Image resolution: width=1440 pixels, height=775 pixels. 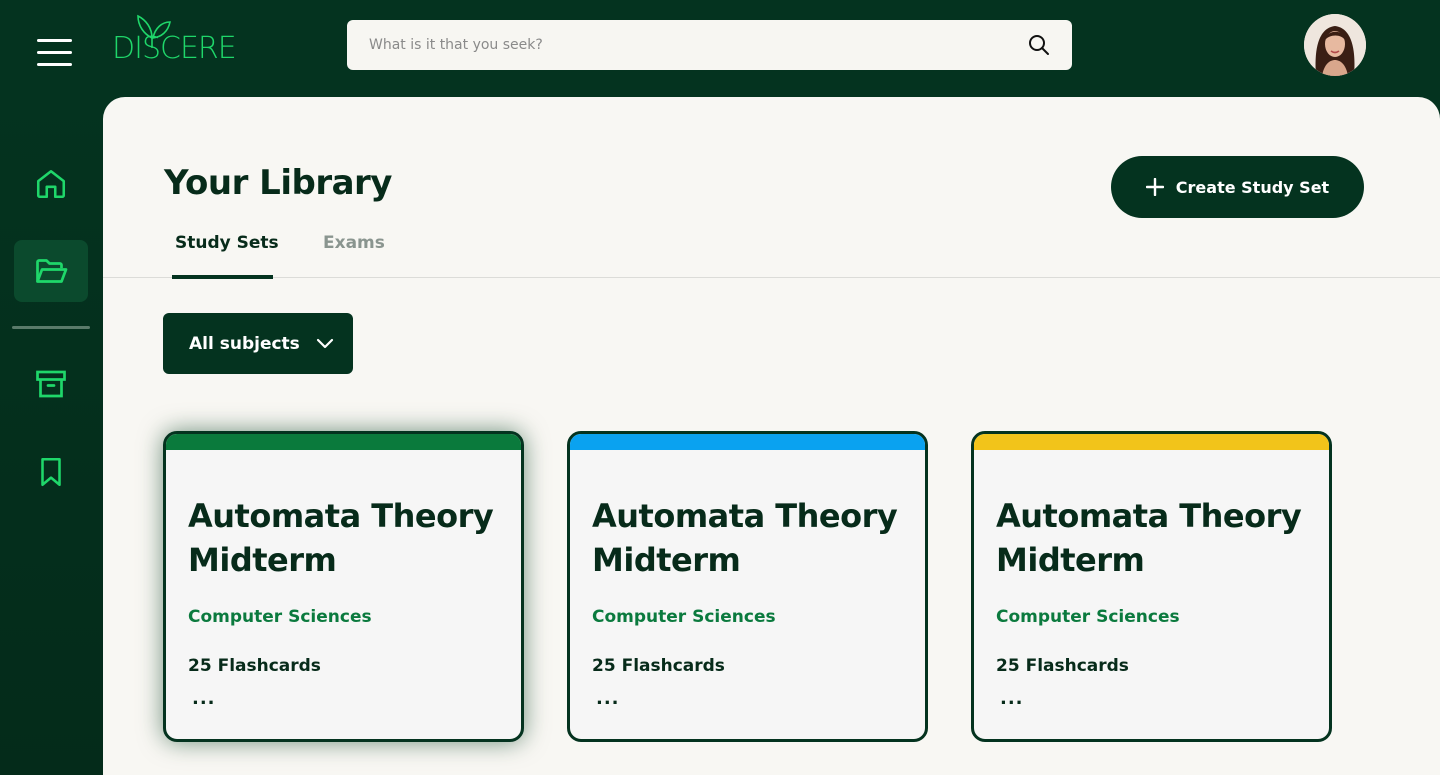 I want to click on tab-exams: Exams, so click(x=354, y=255).